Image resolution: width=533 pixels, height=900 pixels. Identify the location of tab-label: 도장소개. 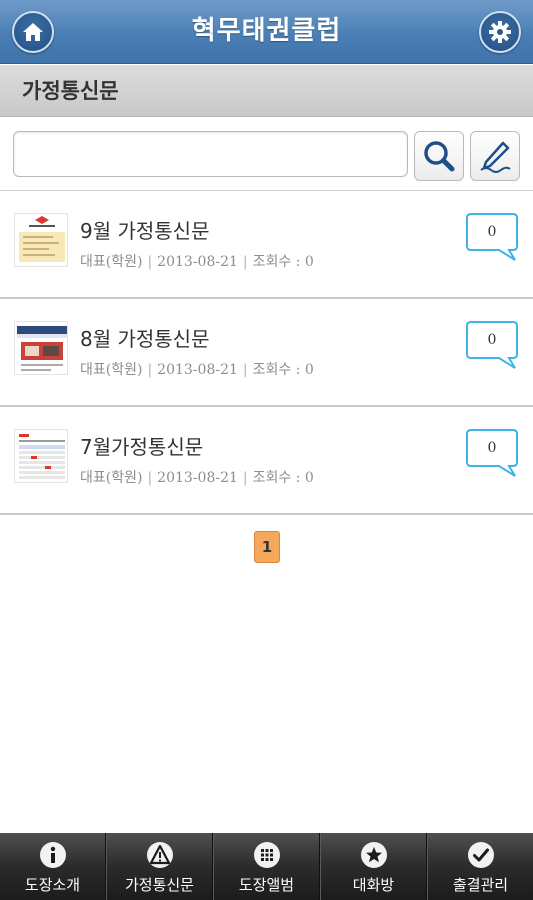
(52, 885).